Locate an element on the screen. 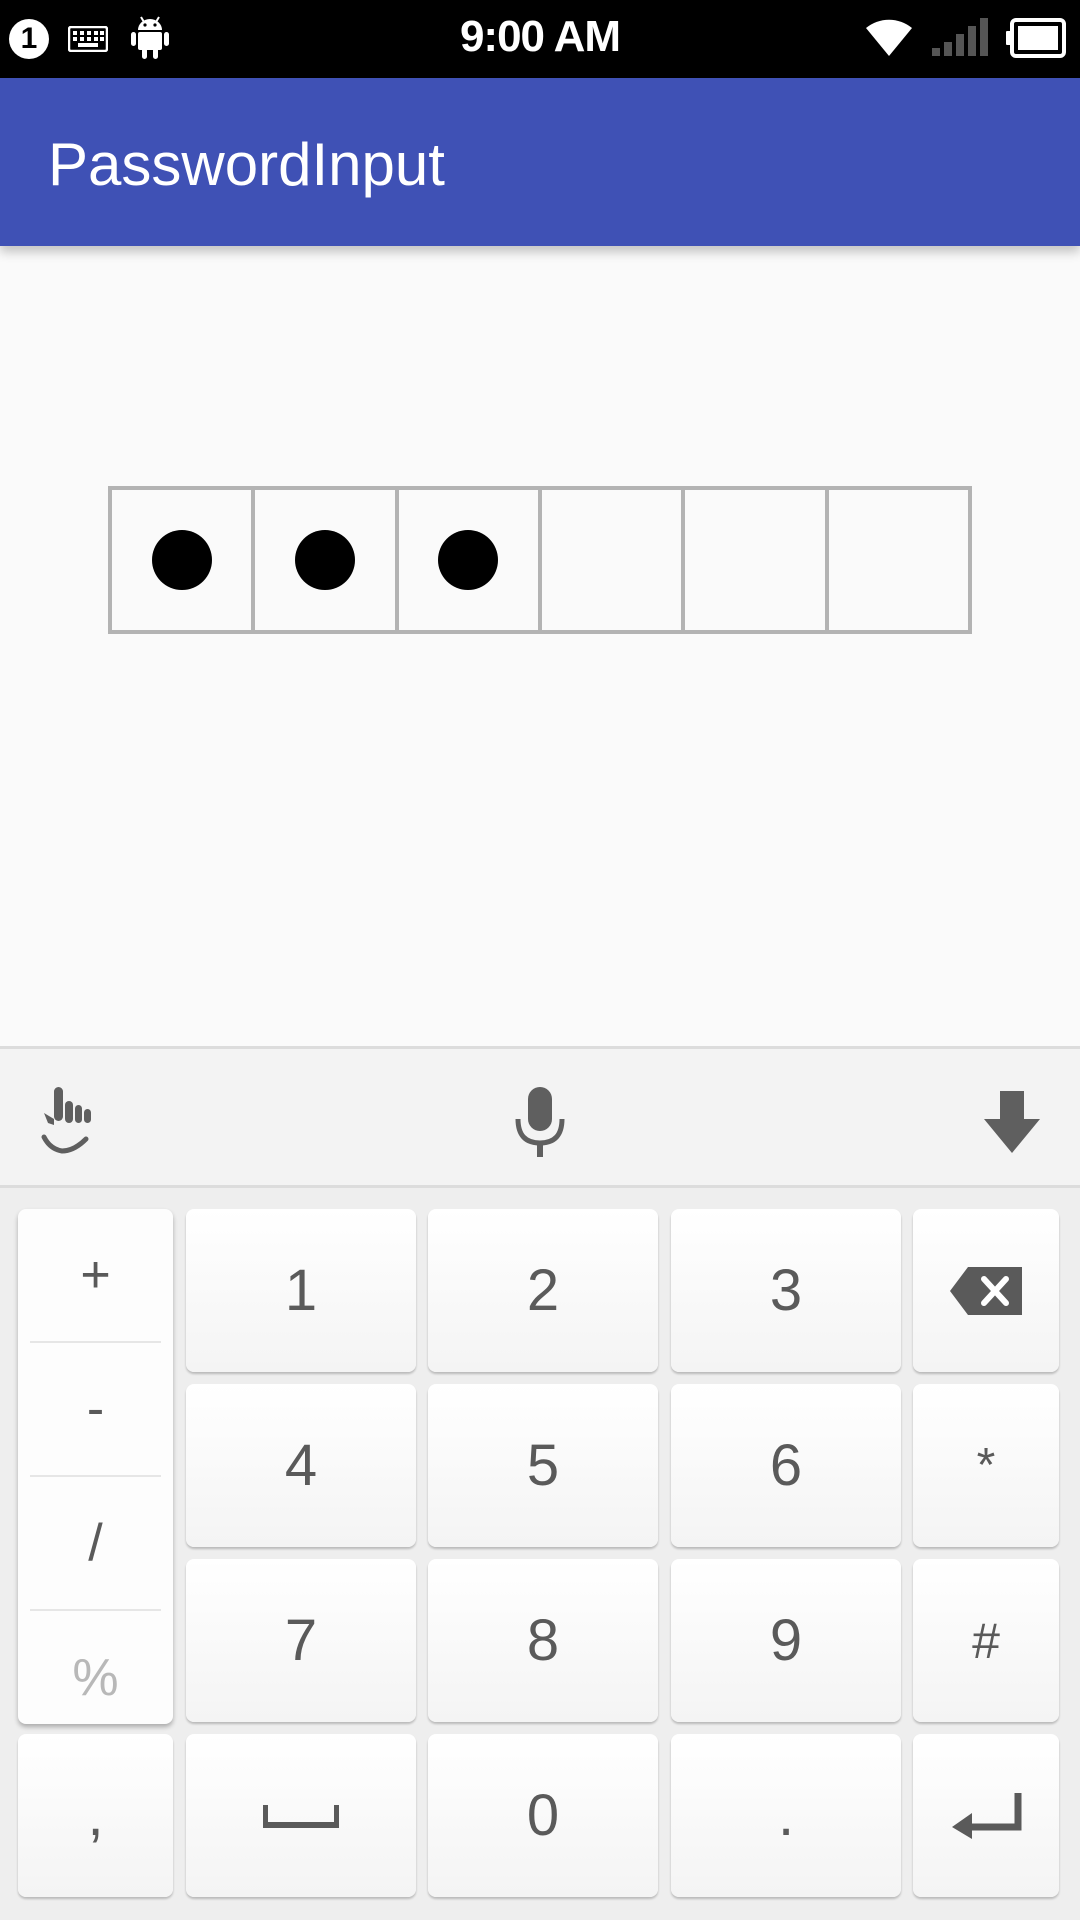 The height and width of the screenshot is (1920, 1080). key-0: 0 is located at coordinates (543, 1815).